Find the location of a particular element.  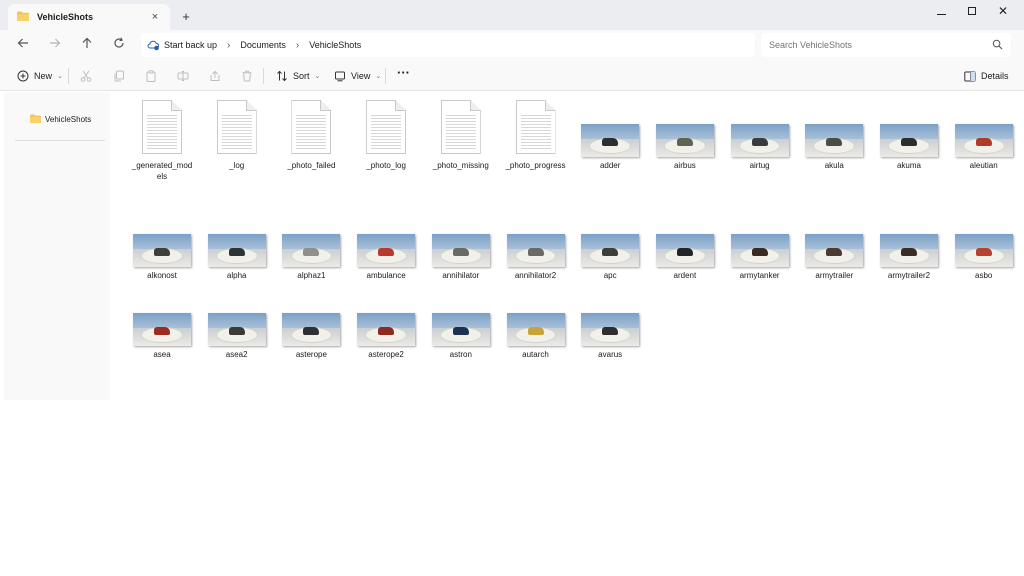

file-item-adder: adder is located at coordinates (610, 132).